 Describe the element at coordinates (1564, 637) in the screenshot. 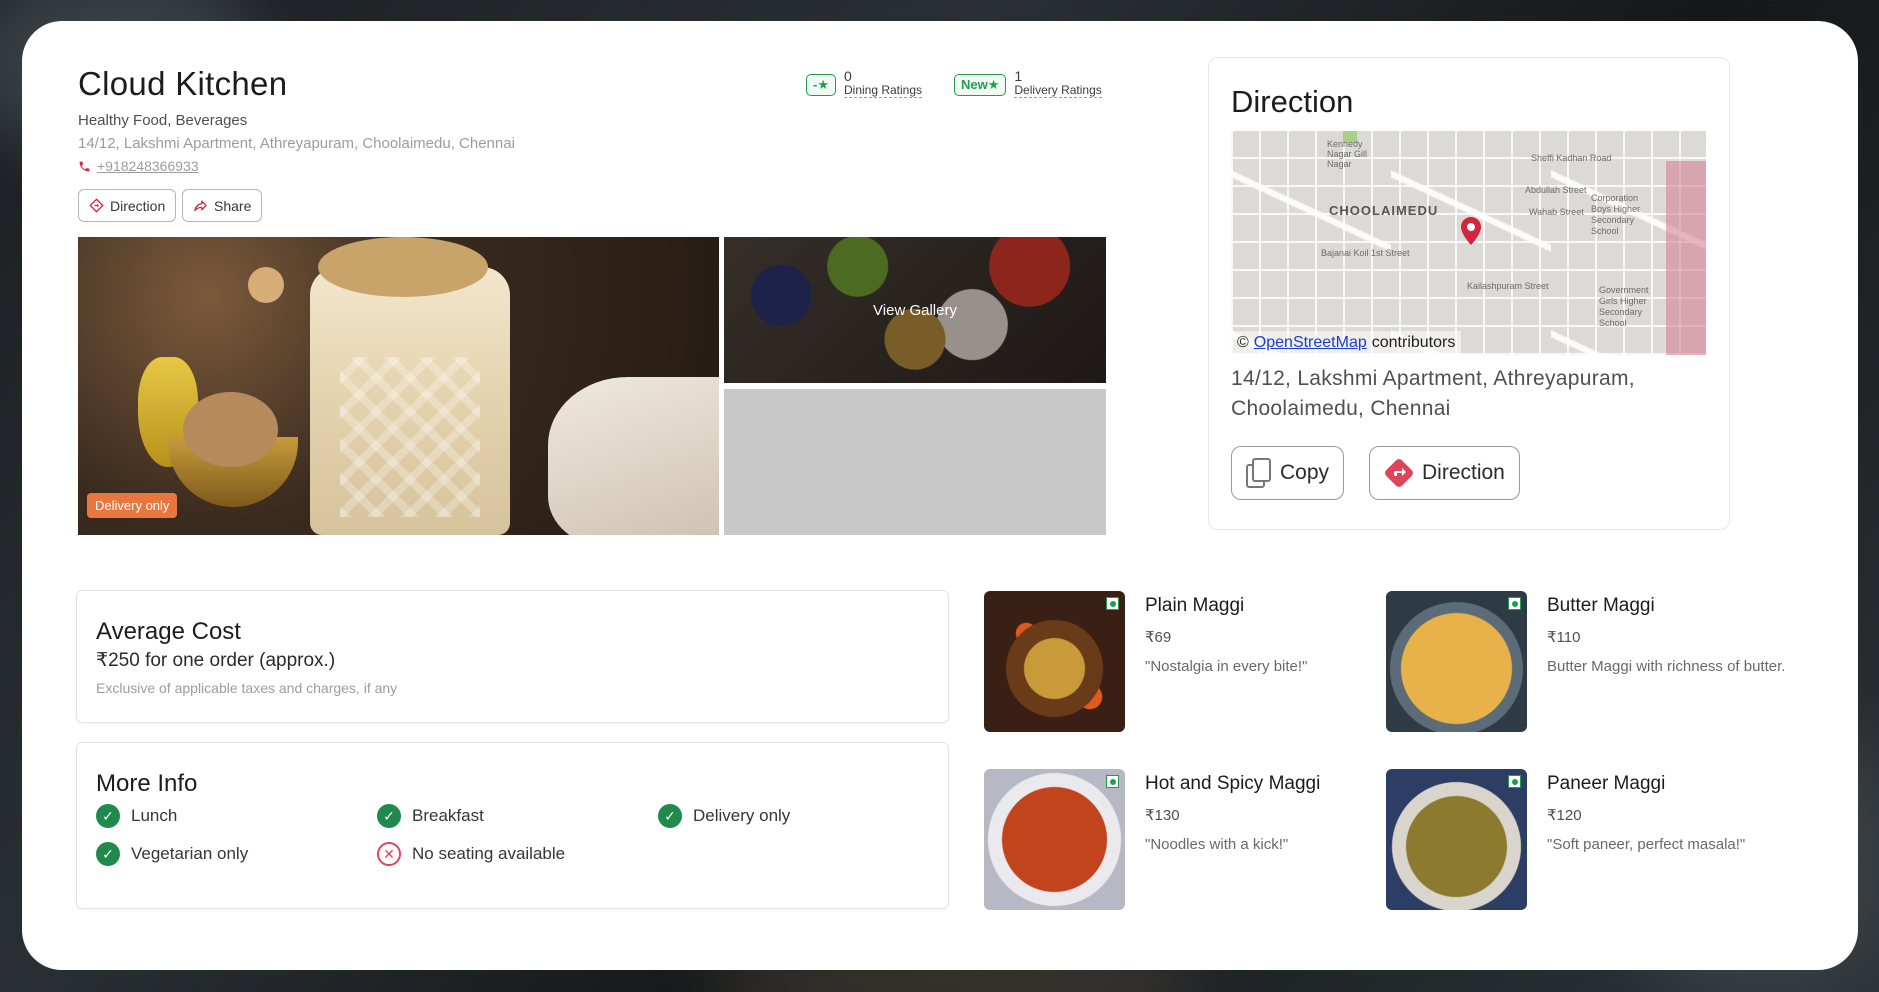

I see `dish-price: ₹110` at that location.